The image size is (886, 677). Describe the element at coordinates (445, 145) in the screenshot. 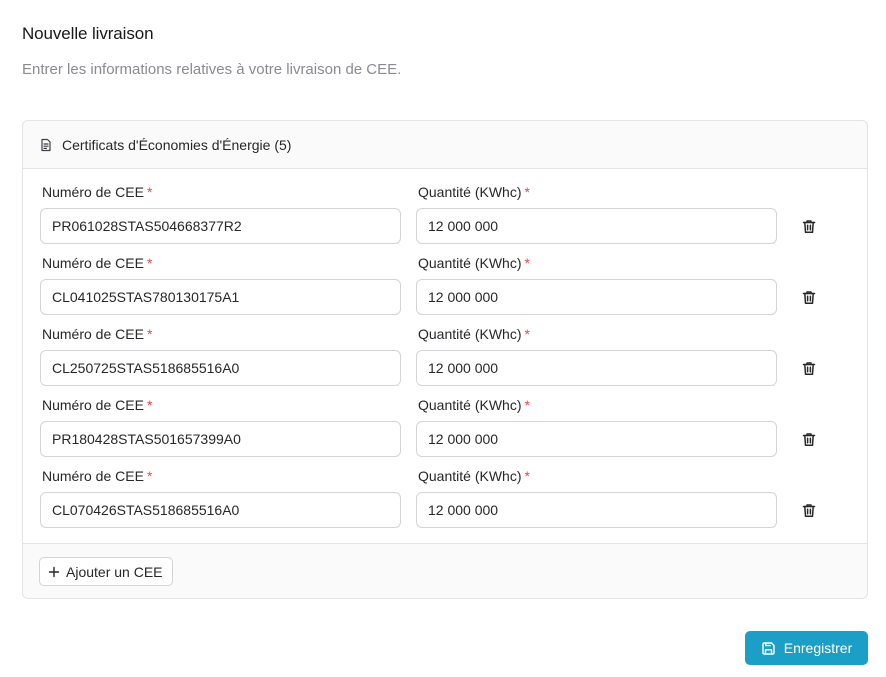

I see `card-header: Certificats d'Économies d'Énergie (5)` at that location.